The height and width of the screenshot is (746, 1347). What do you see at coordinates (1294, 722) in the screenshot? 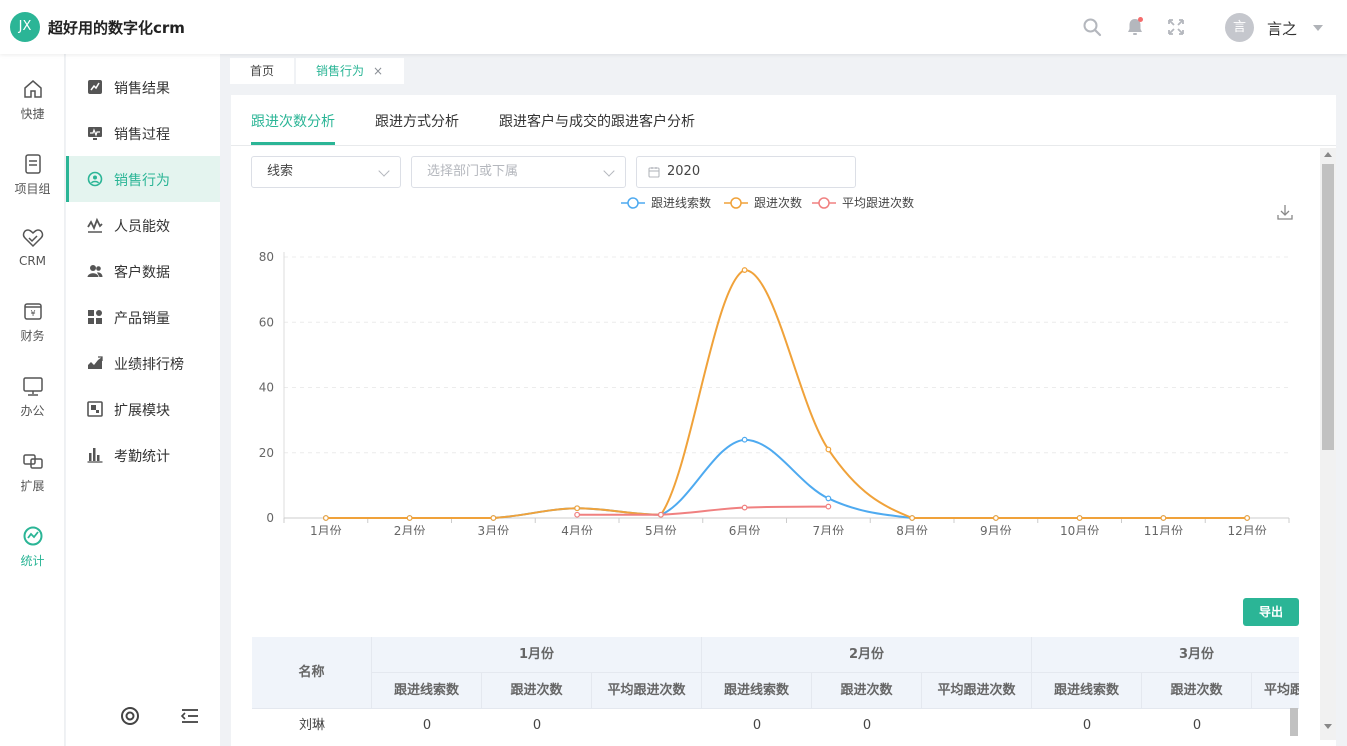
I see `table-scrollbar-thumb` at bounding box center [1294, 722].